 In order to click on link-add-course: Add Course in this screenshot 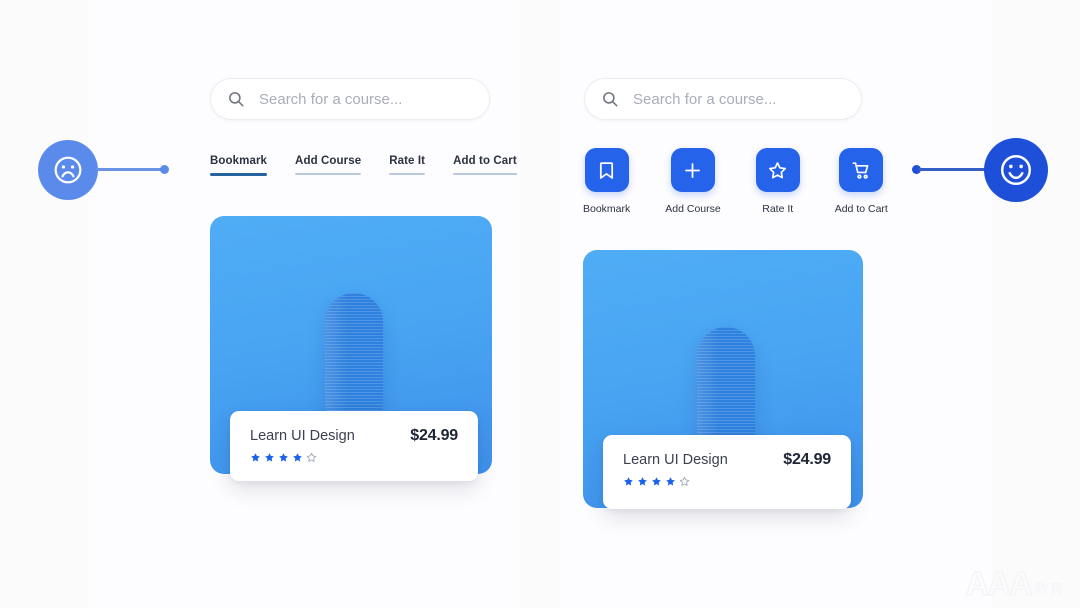, I will do `click(328, 165)`.